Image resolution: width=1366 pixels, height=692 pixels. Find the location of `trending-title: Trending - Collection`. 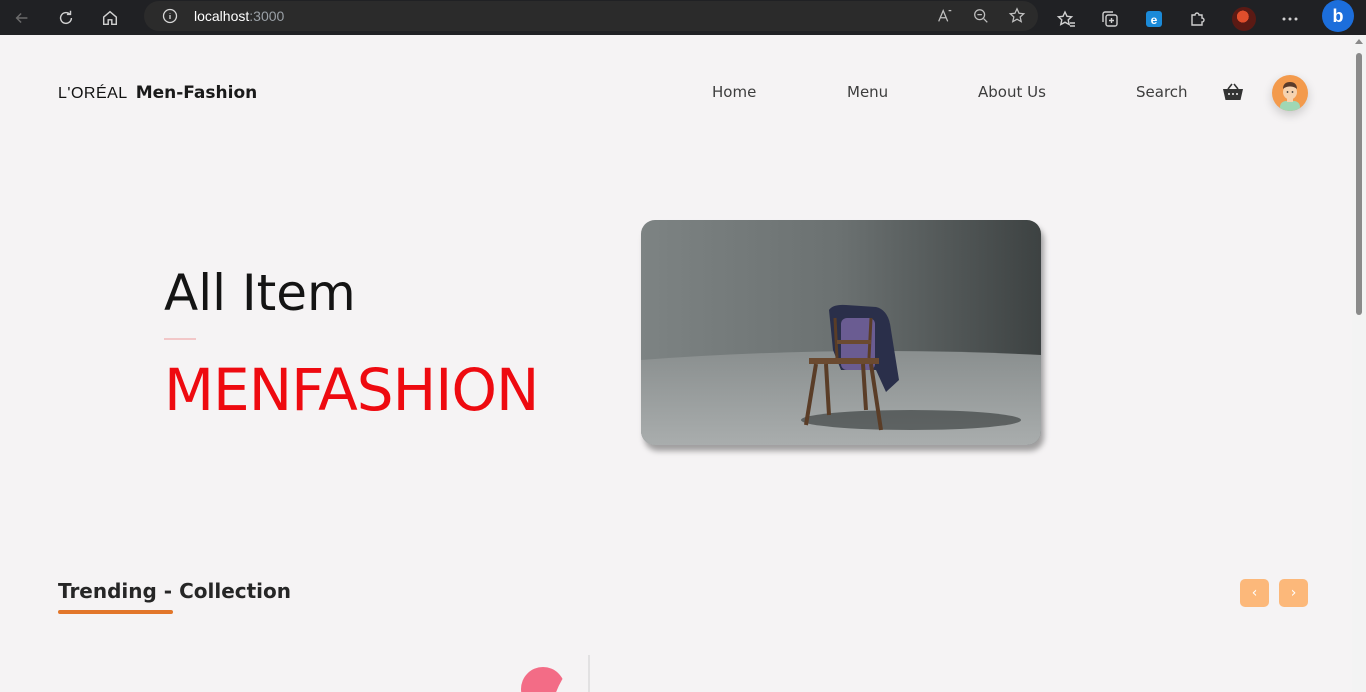

trending-title: Trending - Collection is located at coordinates (175, 591).